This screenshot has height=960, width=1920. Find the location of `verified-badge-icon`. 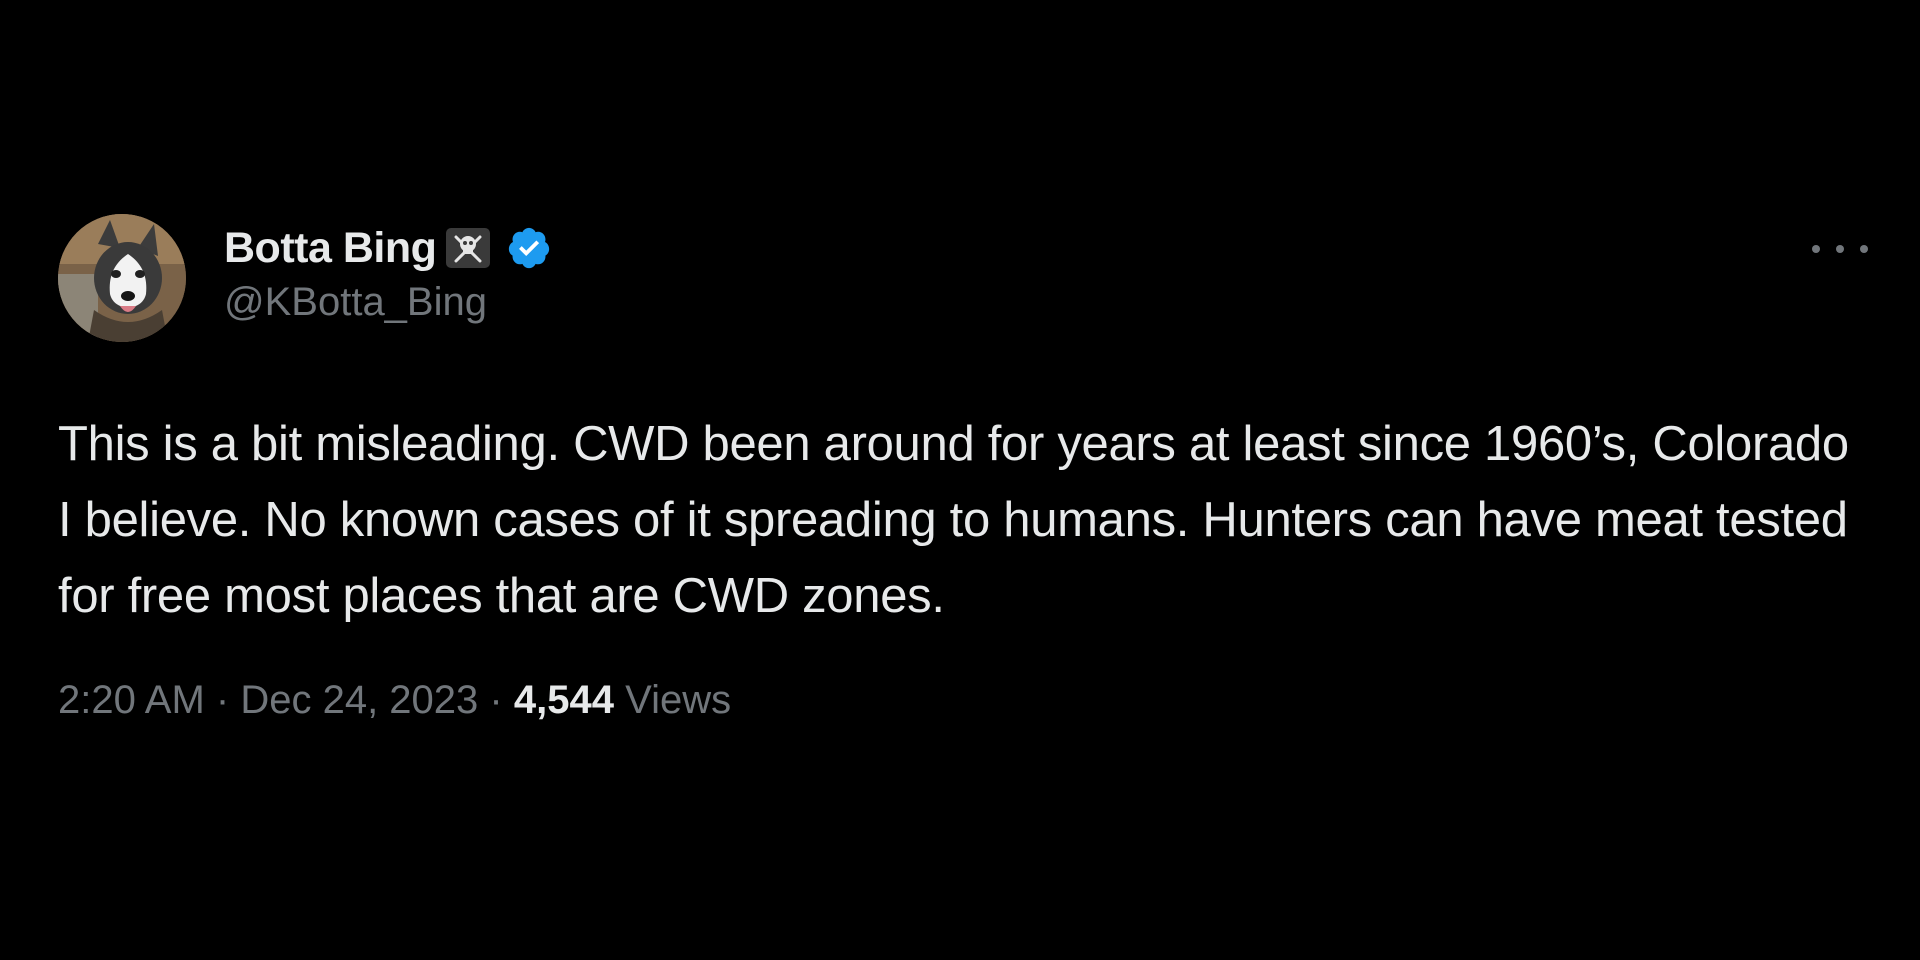

verified-badge-icon is located at coordinates (529, 248).